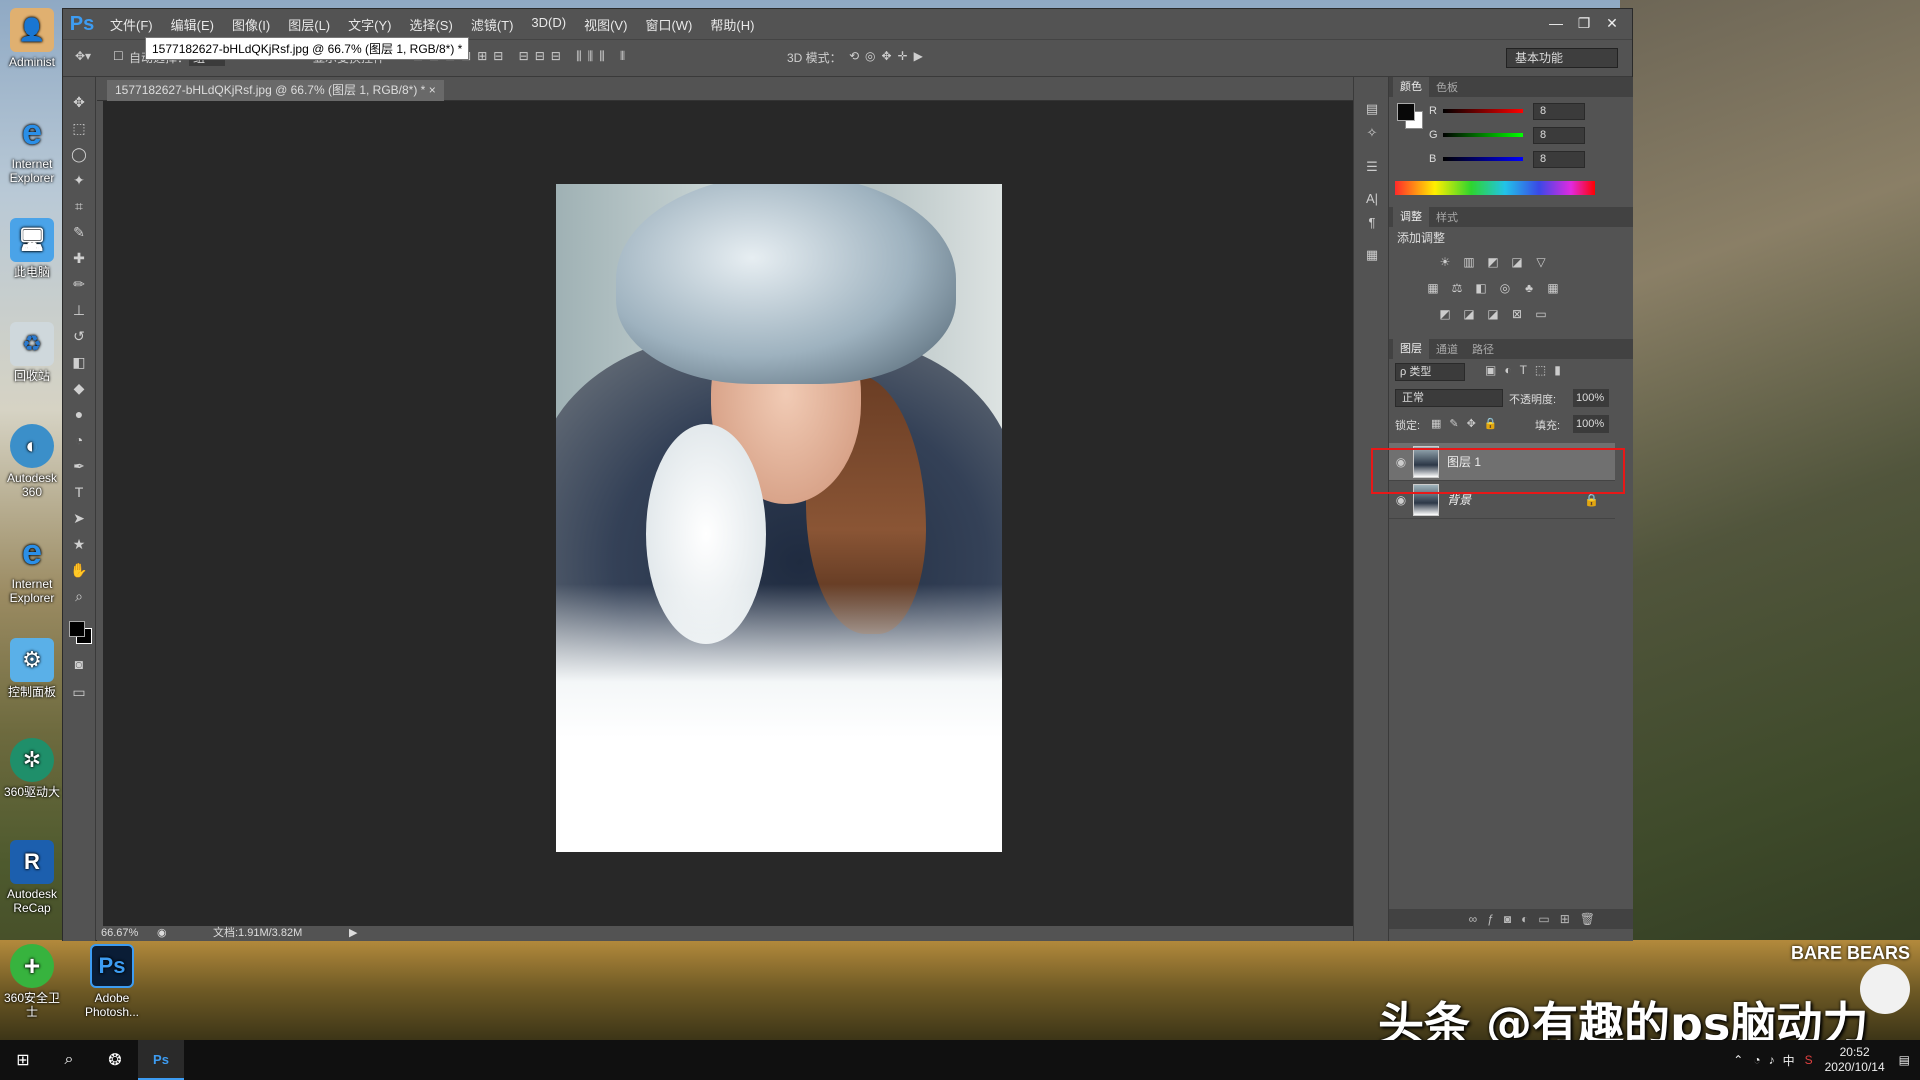 This screenshot has width=1920, height=1080. Describe the element at coordinates (1468, 423) in the screenshot. I see `lock-icons: ▦✎✥🔒` at that location.